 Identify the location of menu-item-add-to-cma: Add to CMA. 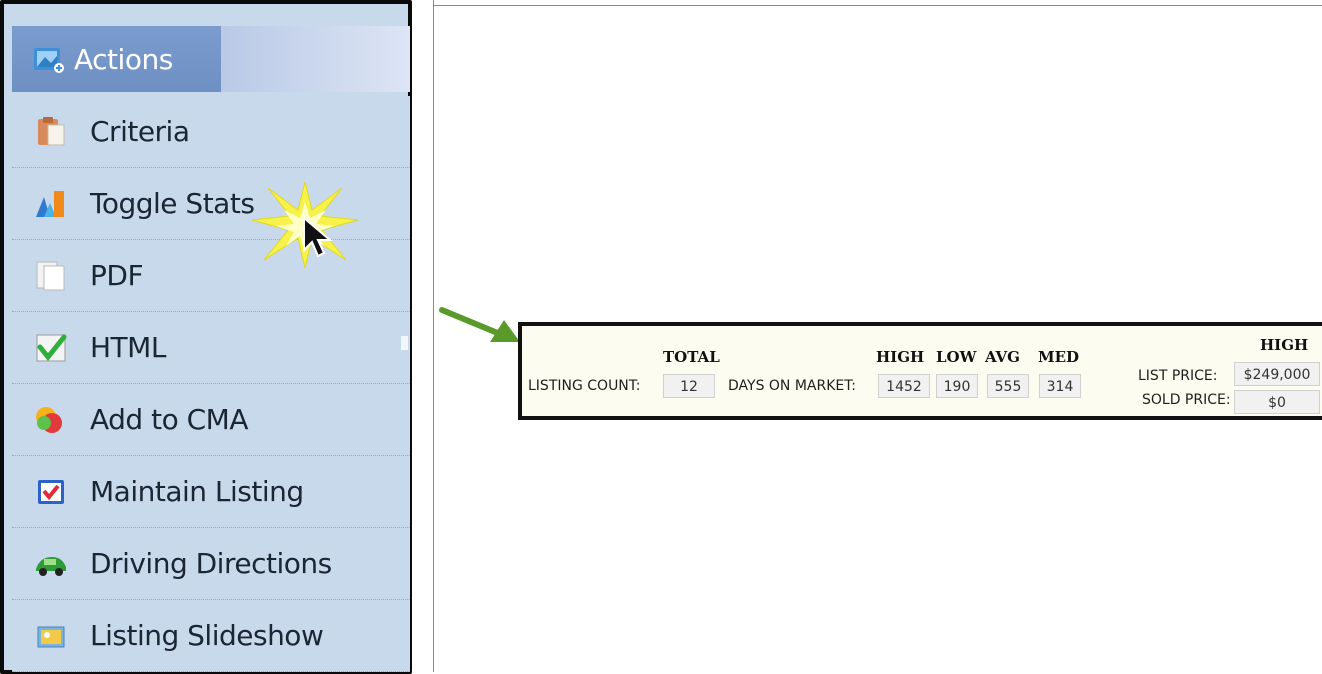
(211, 420).